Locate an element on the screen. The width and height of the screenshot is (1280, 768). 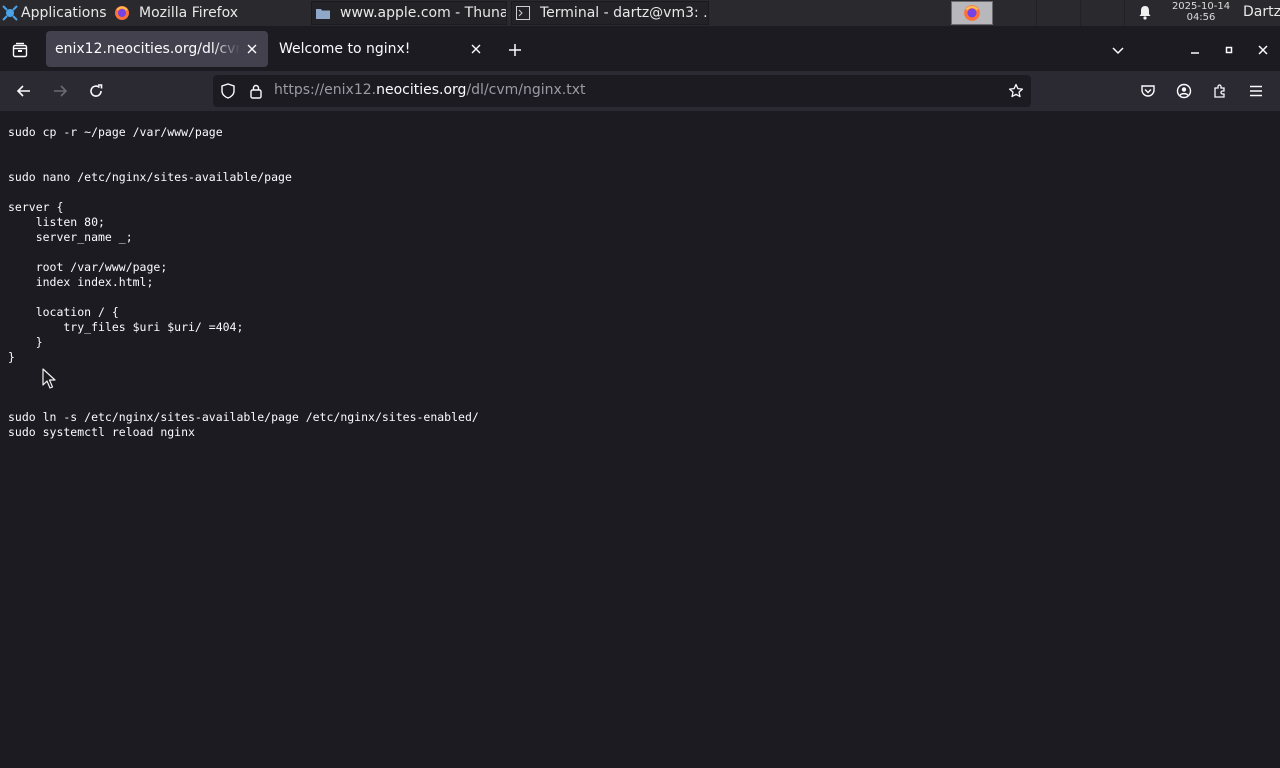
applications-label: Applications is located at coordinates (64, 13).